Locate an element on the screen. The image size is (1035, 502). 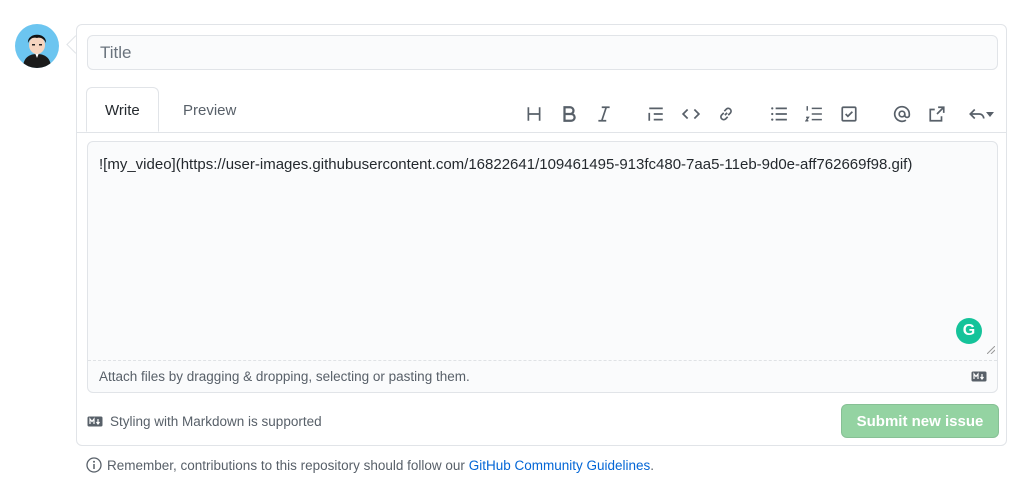
grammarly-icon: G is located at coordinates (969, 331).